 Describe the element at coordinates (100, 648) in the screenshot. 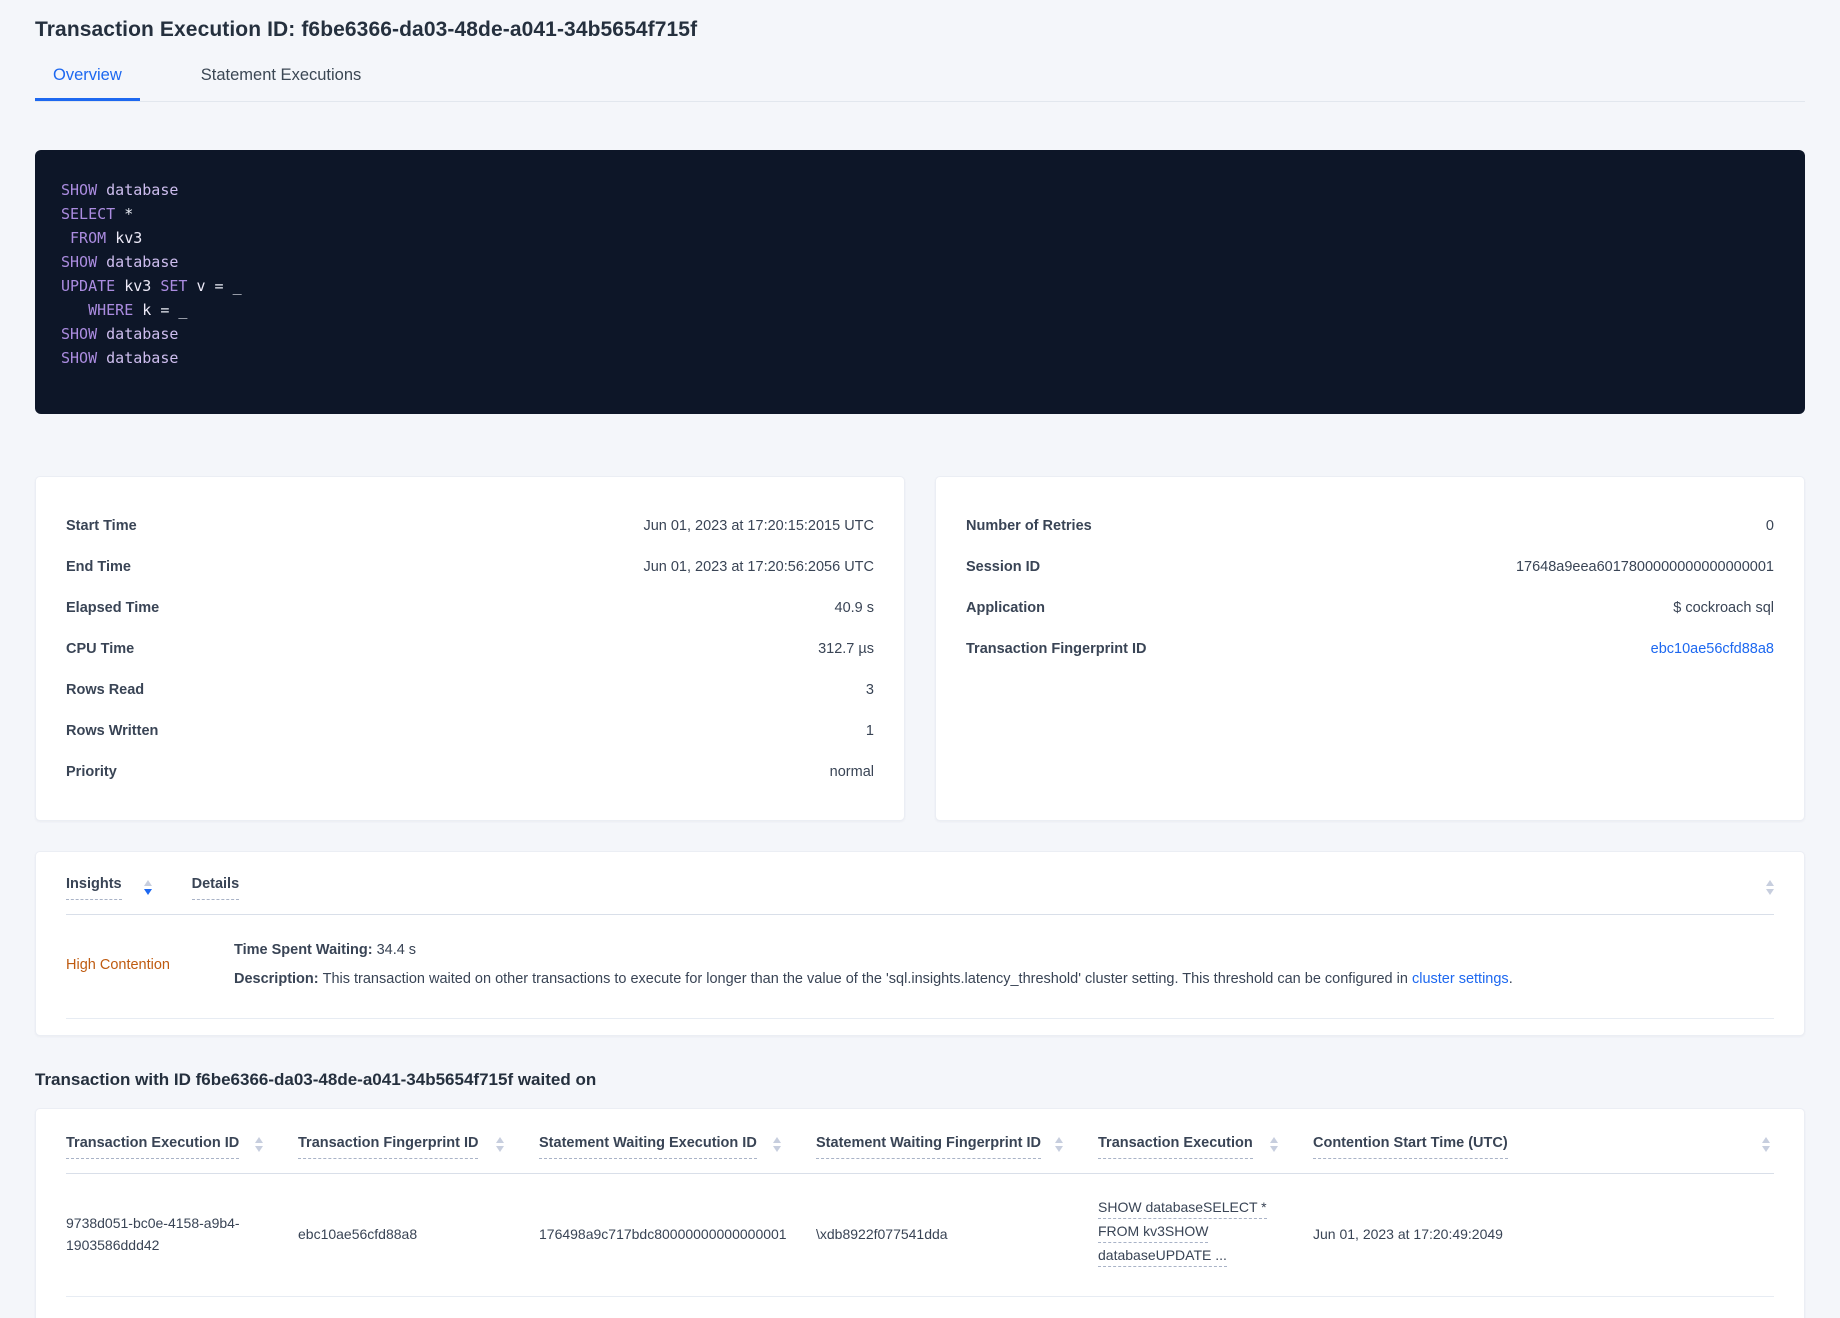

I see `summary-label: CPU Time` at that location.